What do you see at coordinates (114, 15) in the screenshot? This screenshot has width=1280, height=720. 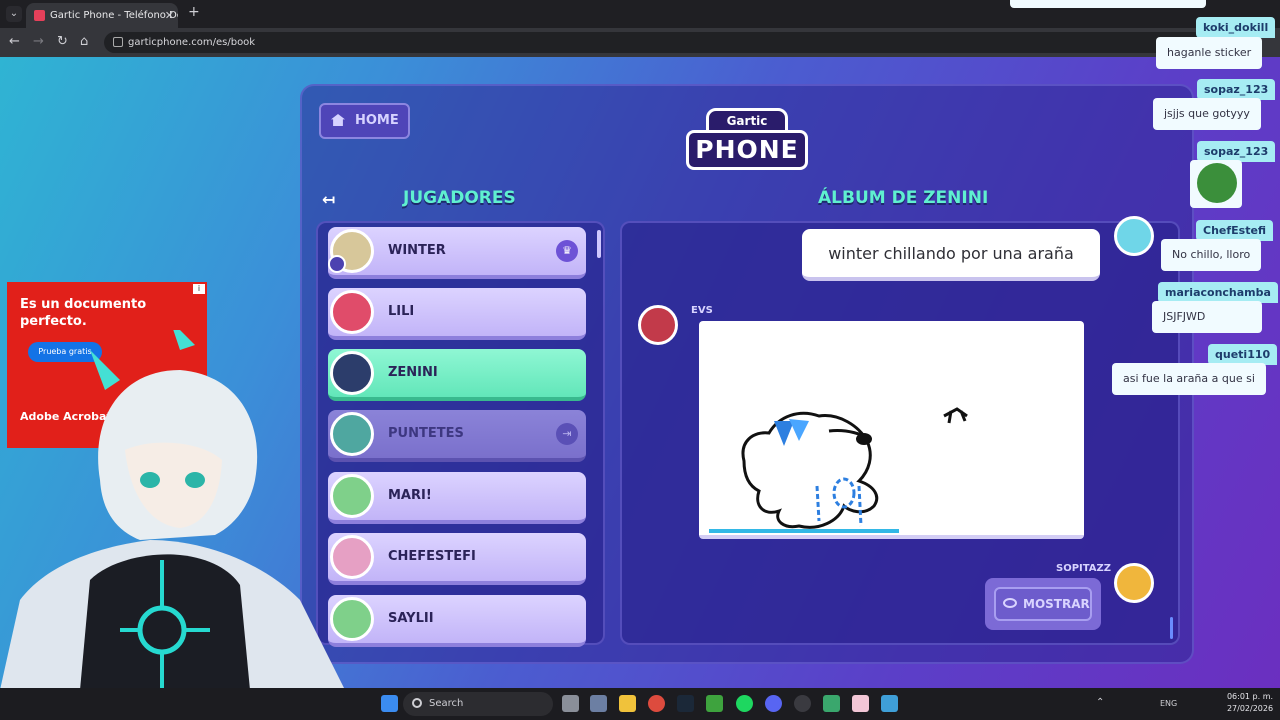 I see `tab-title: Gartic Phone - Teléfono Descon` at bounding box center [114, 15].